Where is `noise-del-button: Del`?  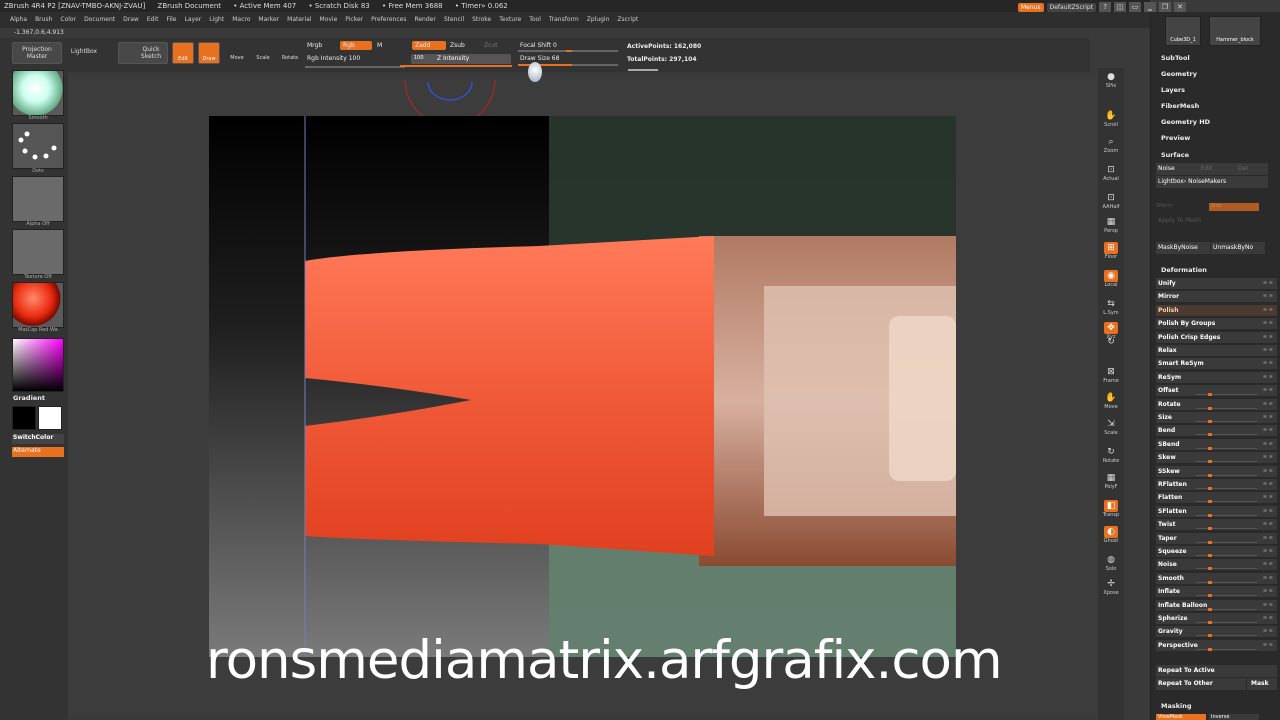 noise-del-button: Del is located at coordinates (1243, 168).